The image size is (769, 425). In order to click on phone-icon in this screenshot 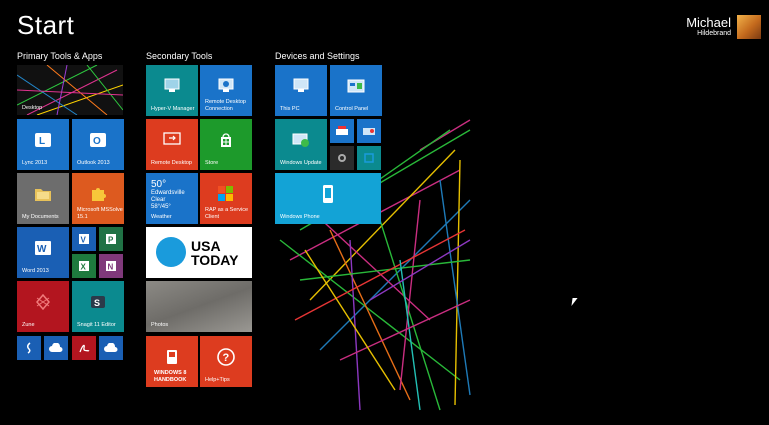, I will do `click(328, 194)`.